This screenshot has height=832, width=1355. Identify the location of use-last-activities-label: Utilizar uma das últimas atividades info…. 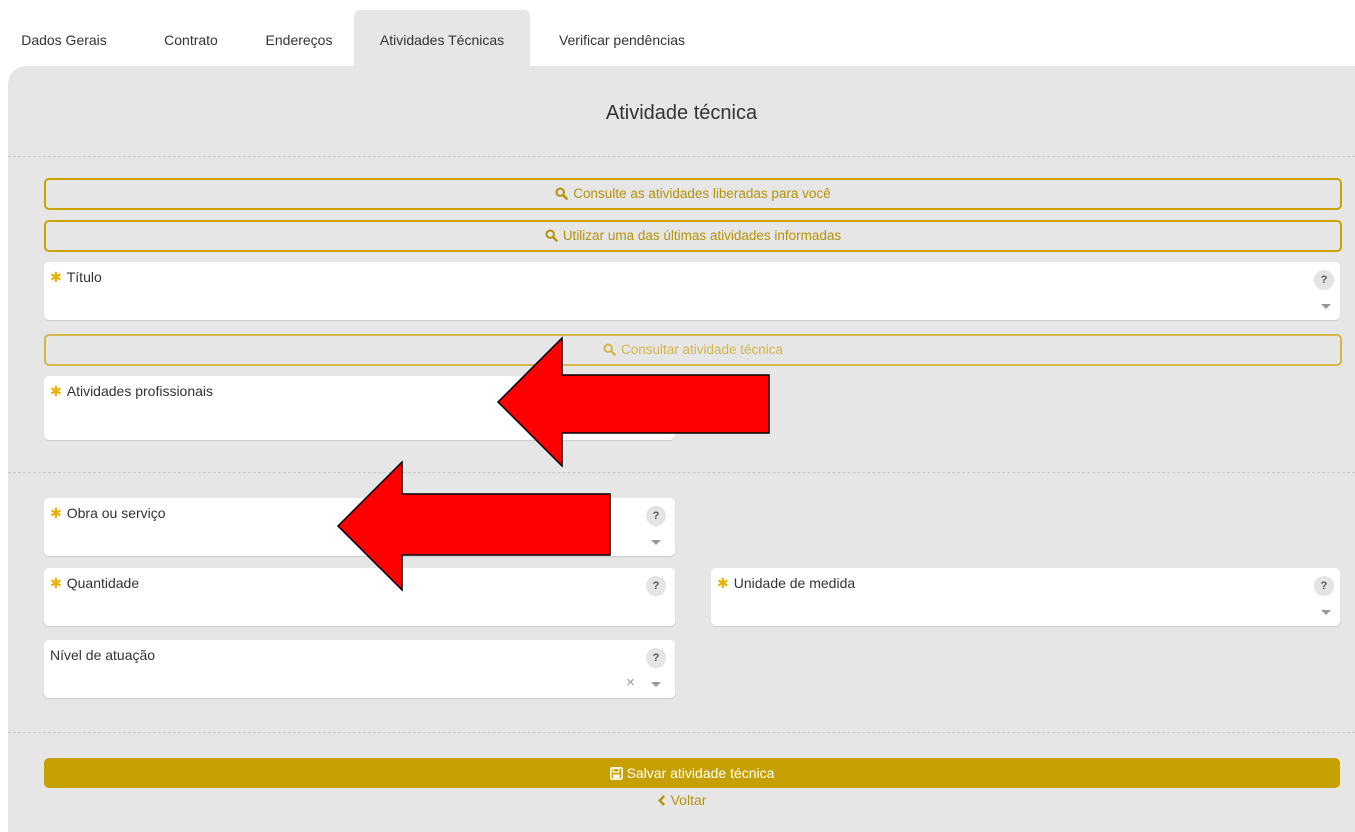
(702, 235).